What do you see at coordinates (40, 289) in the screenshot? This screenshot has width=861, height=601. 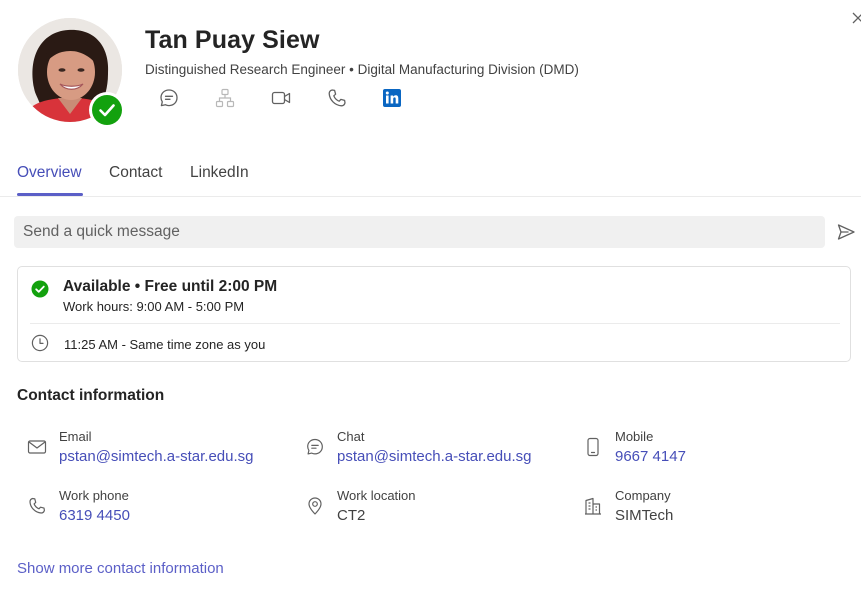 I see `available-status-icon` at bounding box center [40, 289].